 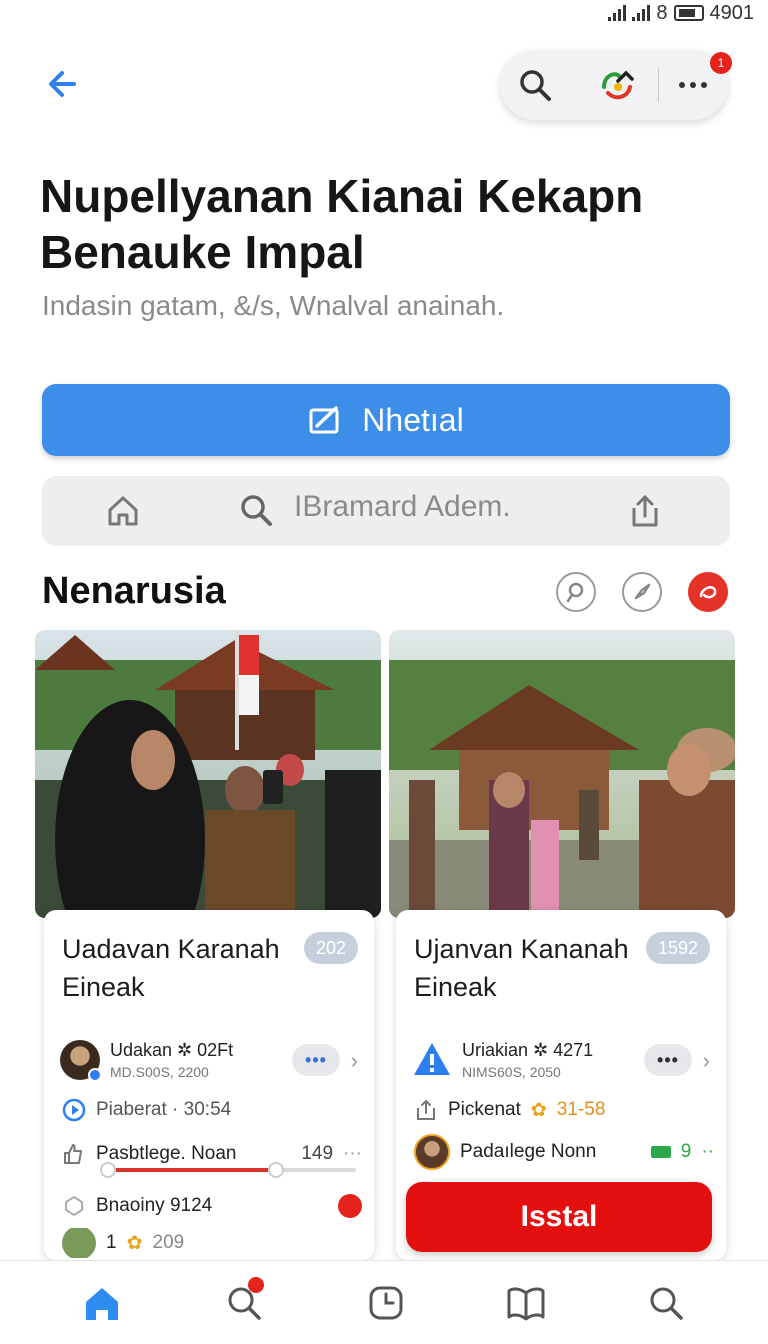 I want to click on avatar, so click(x=432, y=1152).